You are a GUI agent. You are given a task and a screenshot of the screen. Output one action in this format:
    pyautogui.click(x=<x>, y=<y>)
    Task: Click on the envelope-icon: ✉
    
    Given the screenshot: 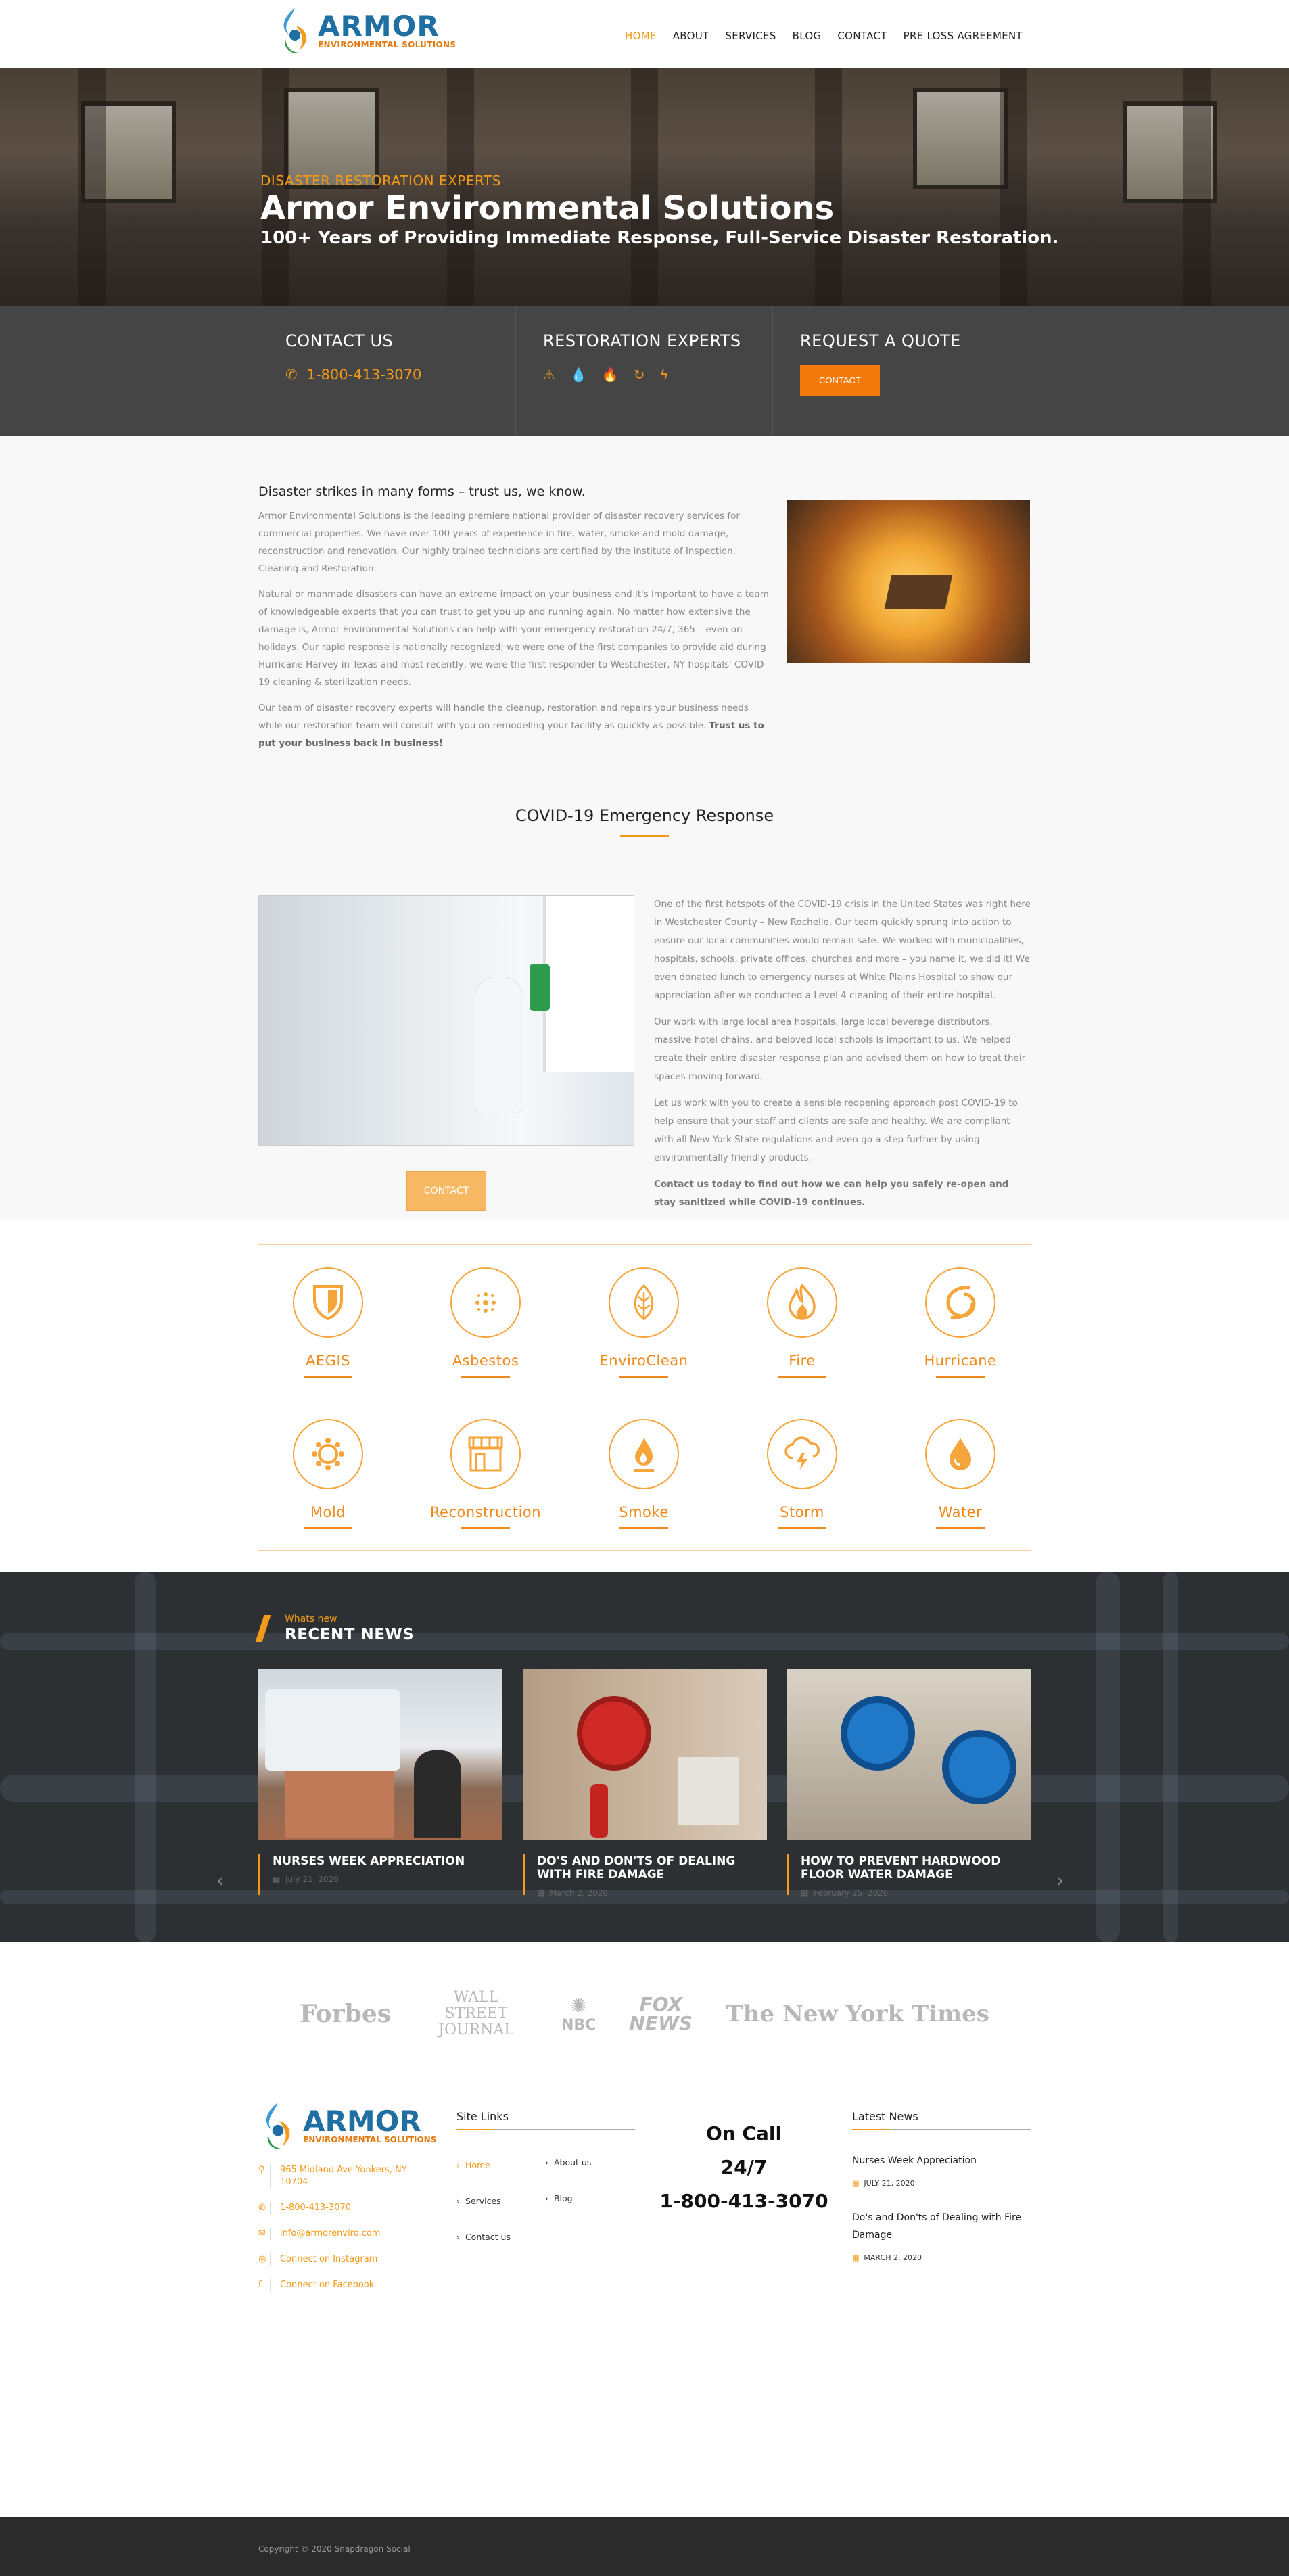 What is the action you would take?
    pyautogui.click(x=264, y=2234)
    